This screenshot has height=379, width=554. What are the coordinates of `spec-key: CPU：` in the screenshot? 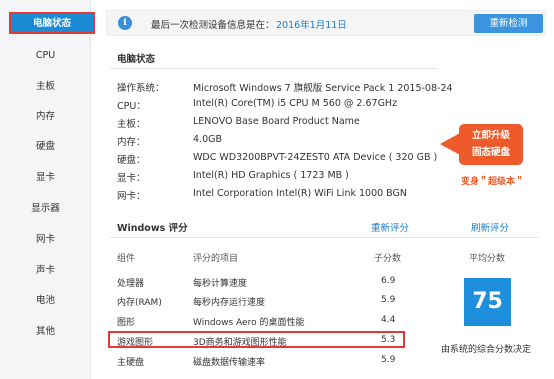 It's located at (131, 106).